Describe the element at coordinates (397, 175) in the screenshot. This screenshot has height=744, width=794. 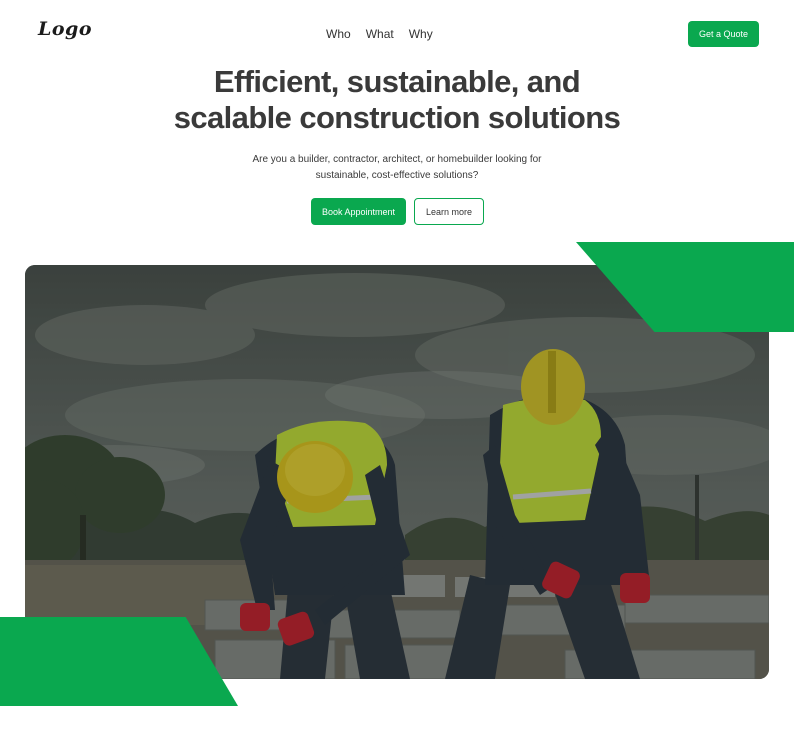
I see `hero-subtitle-line-2: sustainable, cost-effective solutions?` at that location.